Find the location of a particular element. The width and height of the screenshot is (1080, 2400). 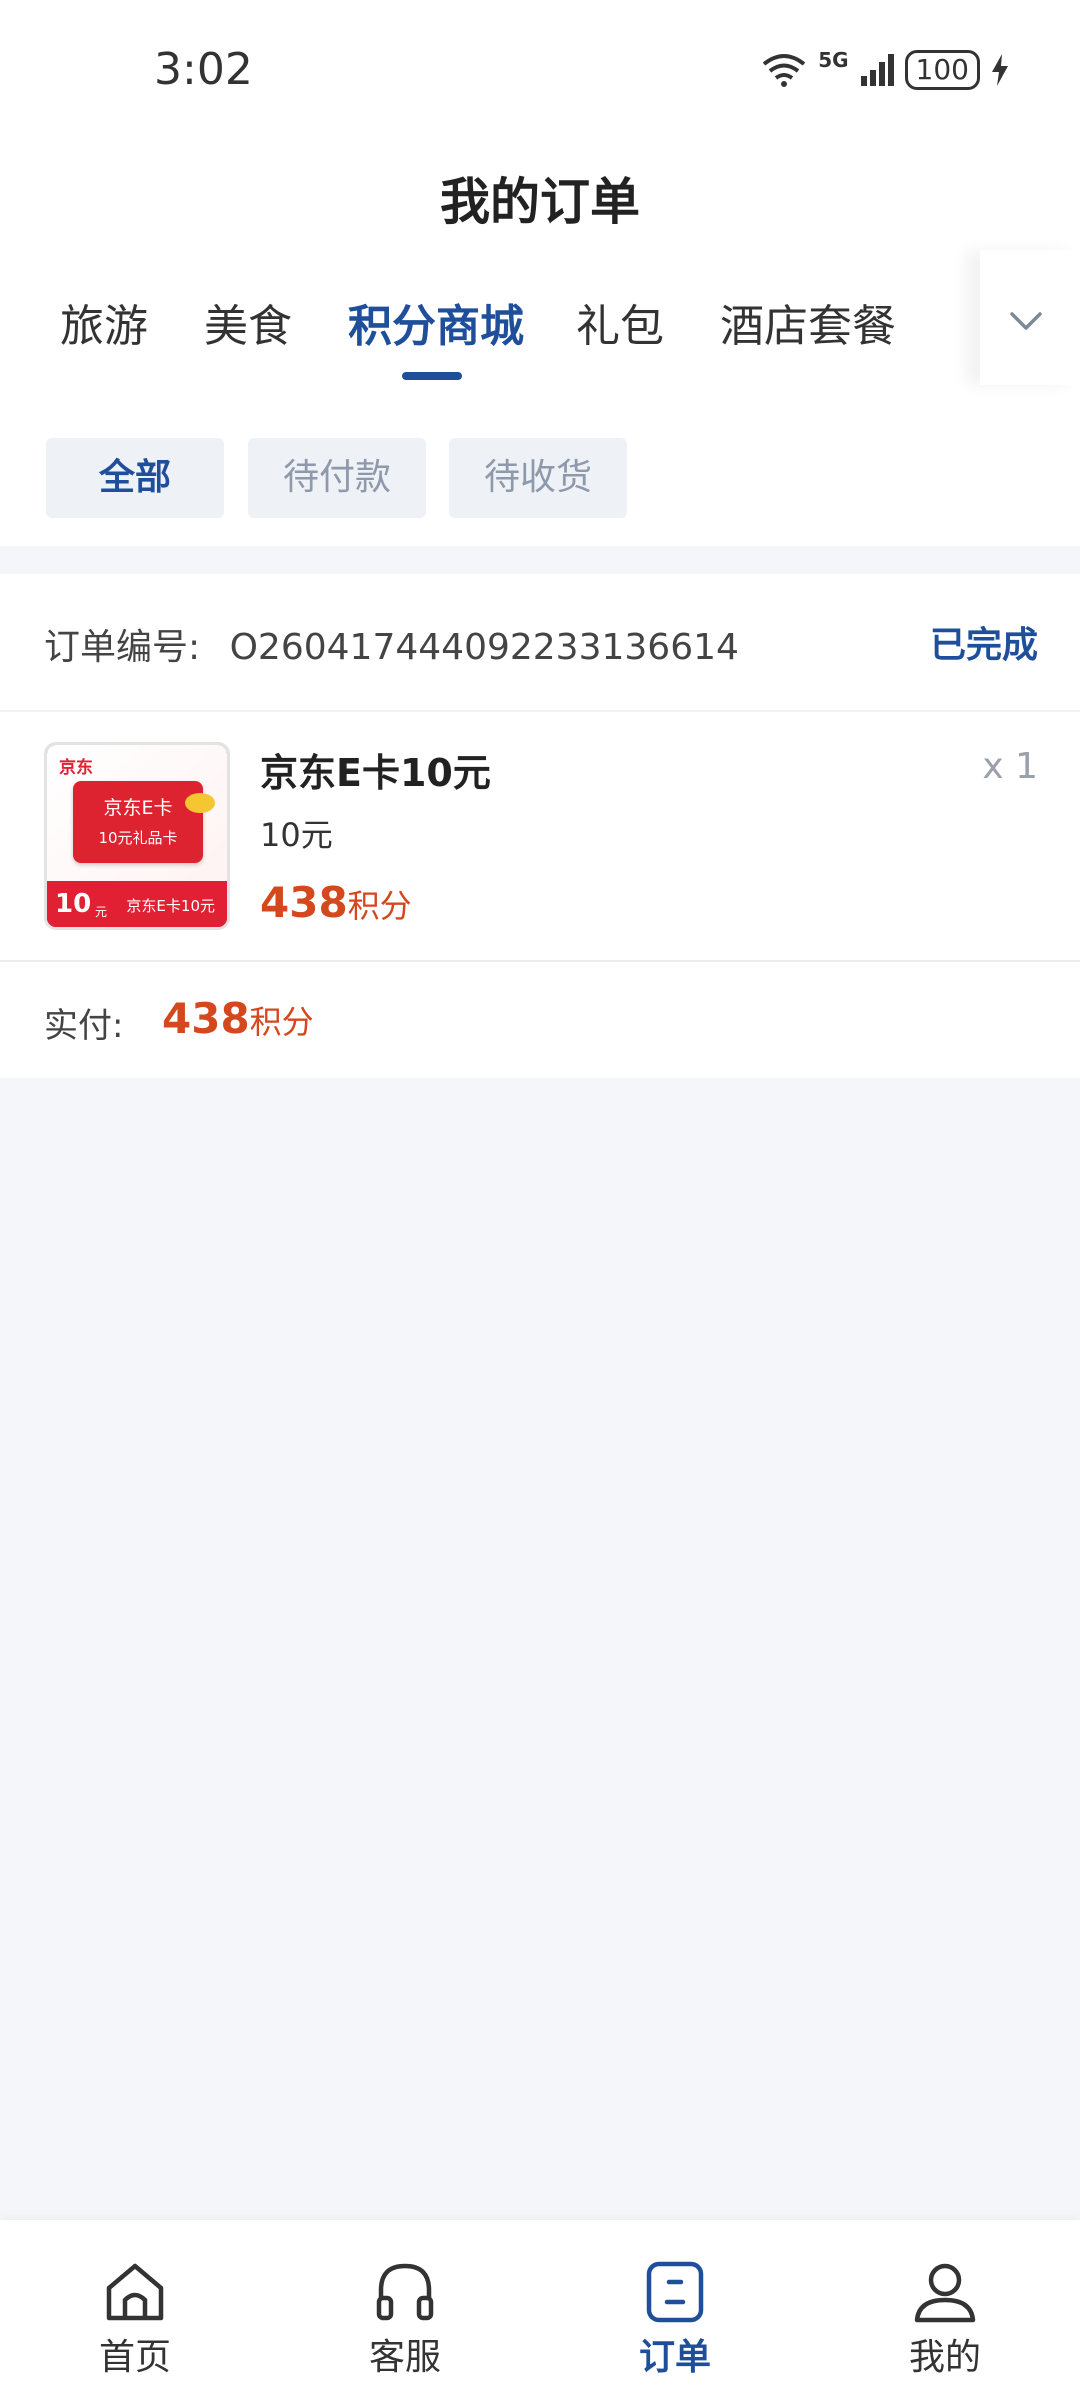

product-spec: 10元 is located at coordinates (296, 835).